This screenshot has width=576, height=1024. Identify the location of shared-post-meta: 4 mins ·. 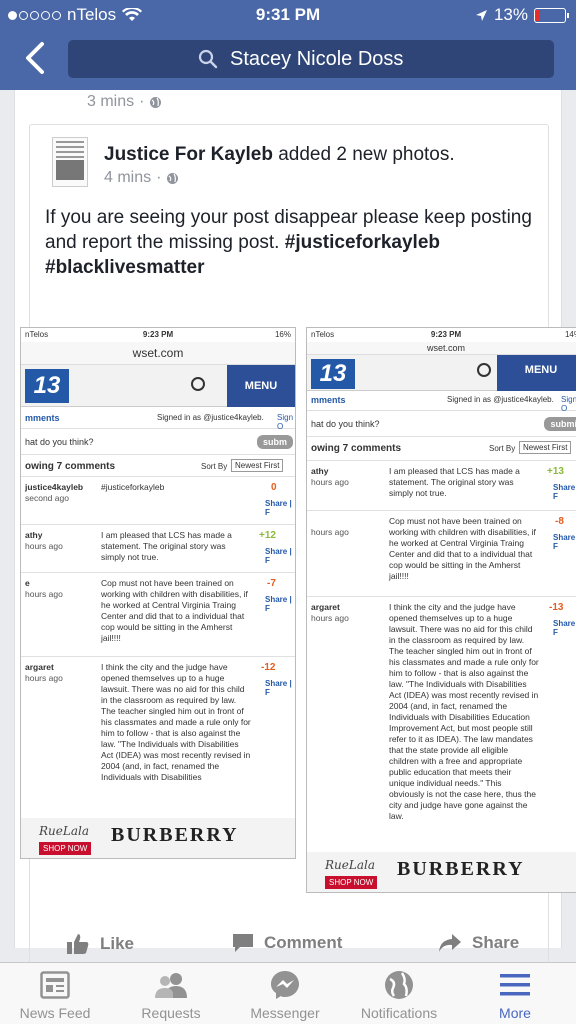
(141, 178).